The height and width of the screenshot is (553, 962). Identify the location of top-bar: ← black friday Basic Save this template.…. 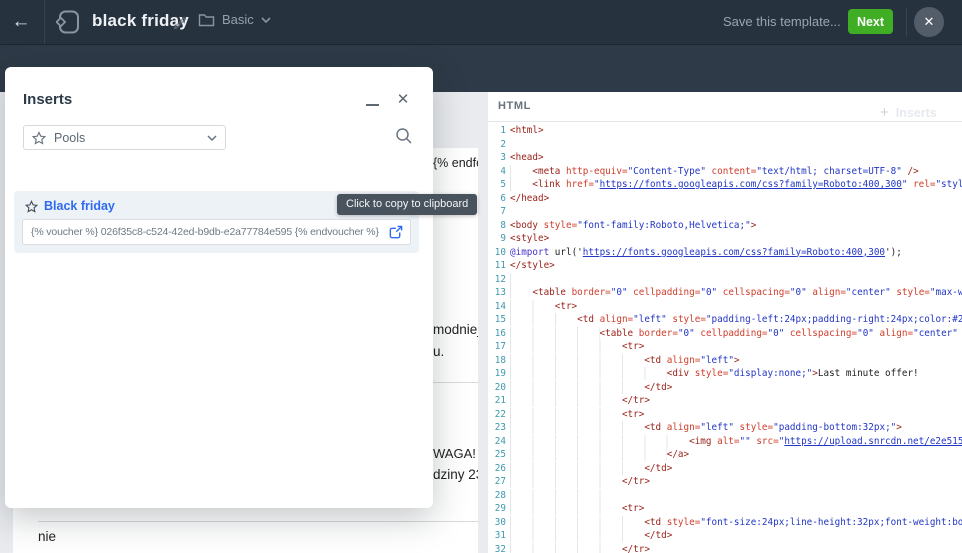
(481, 22).